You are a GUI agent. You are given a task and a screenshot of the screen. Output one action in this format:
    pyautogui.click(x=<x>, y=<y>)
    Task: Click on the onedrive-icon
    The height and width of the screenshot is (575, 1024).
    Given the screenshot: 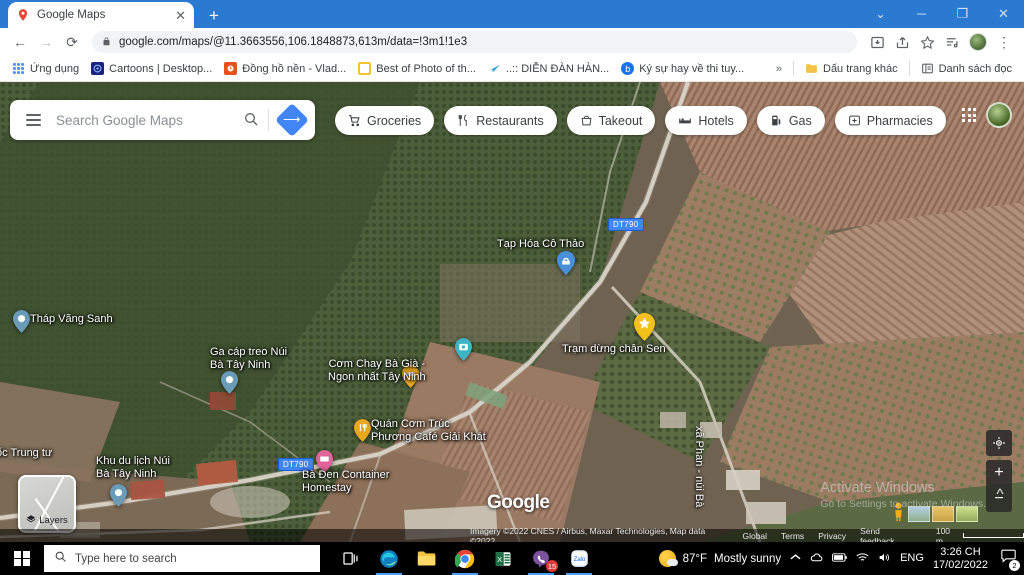 What is the action you would take?
    pyautogui.click(x=816, y=559)
    